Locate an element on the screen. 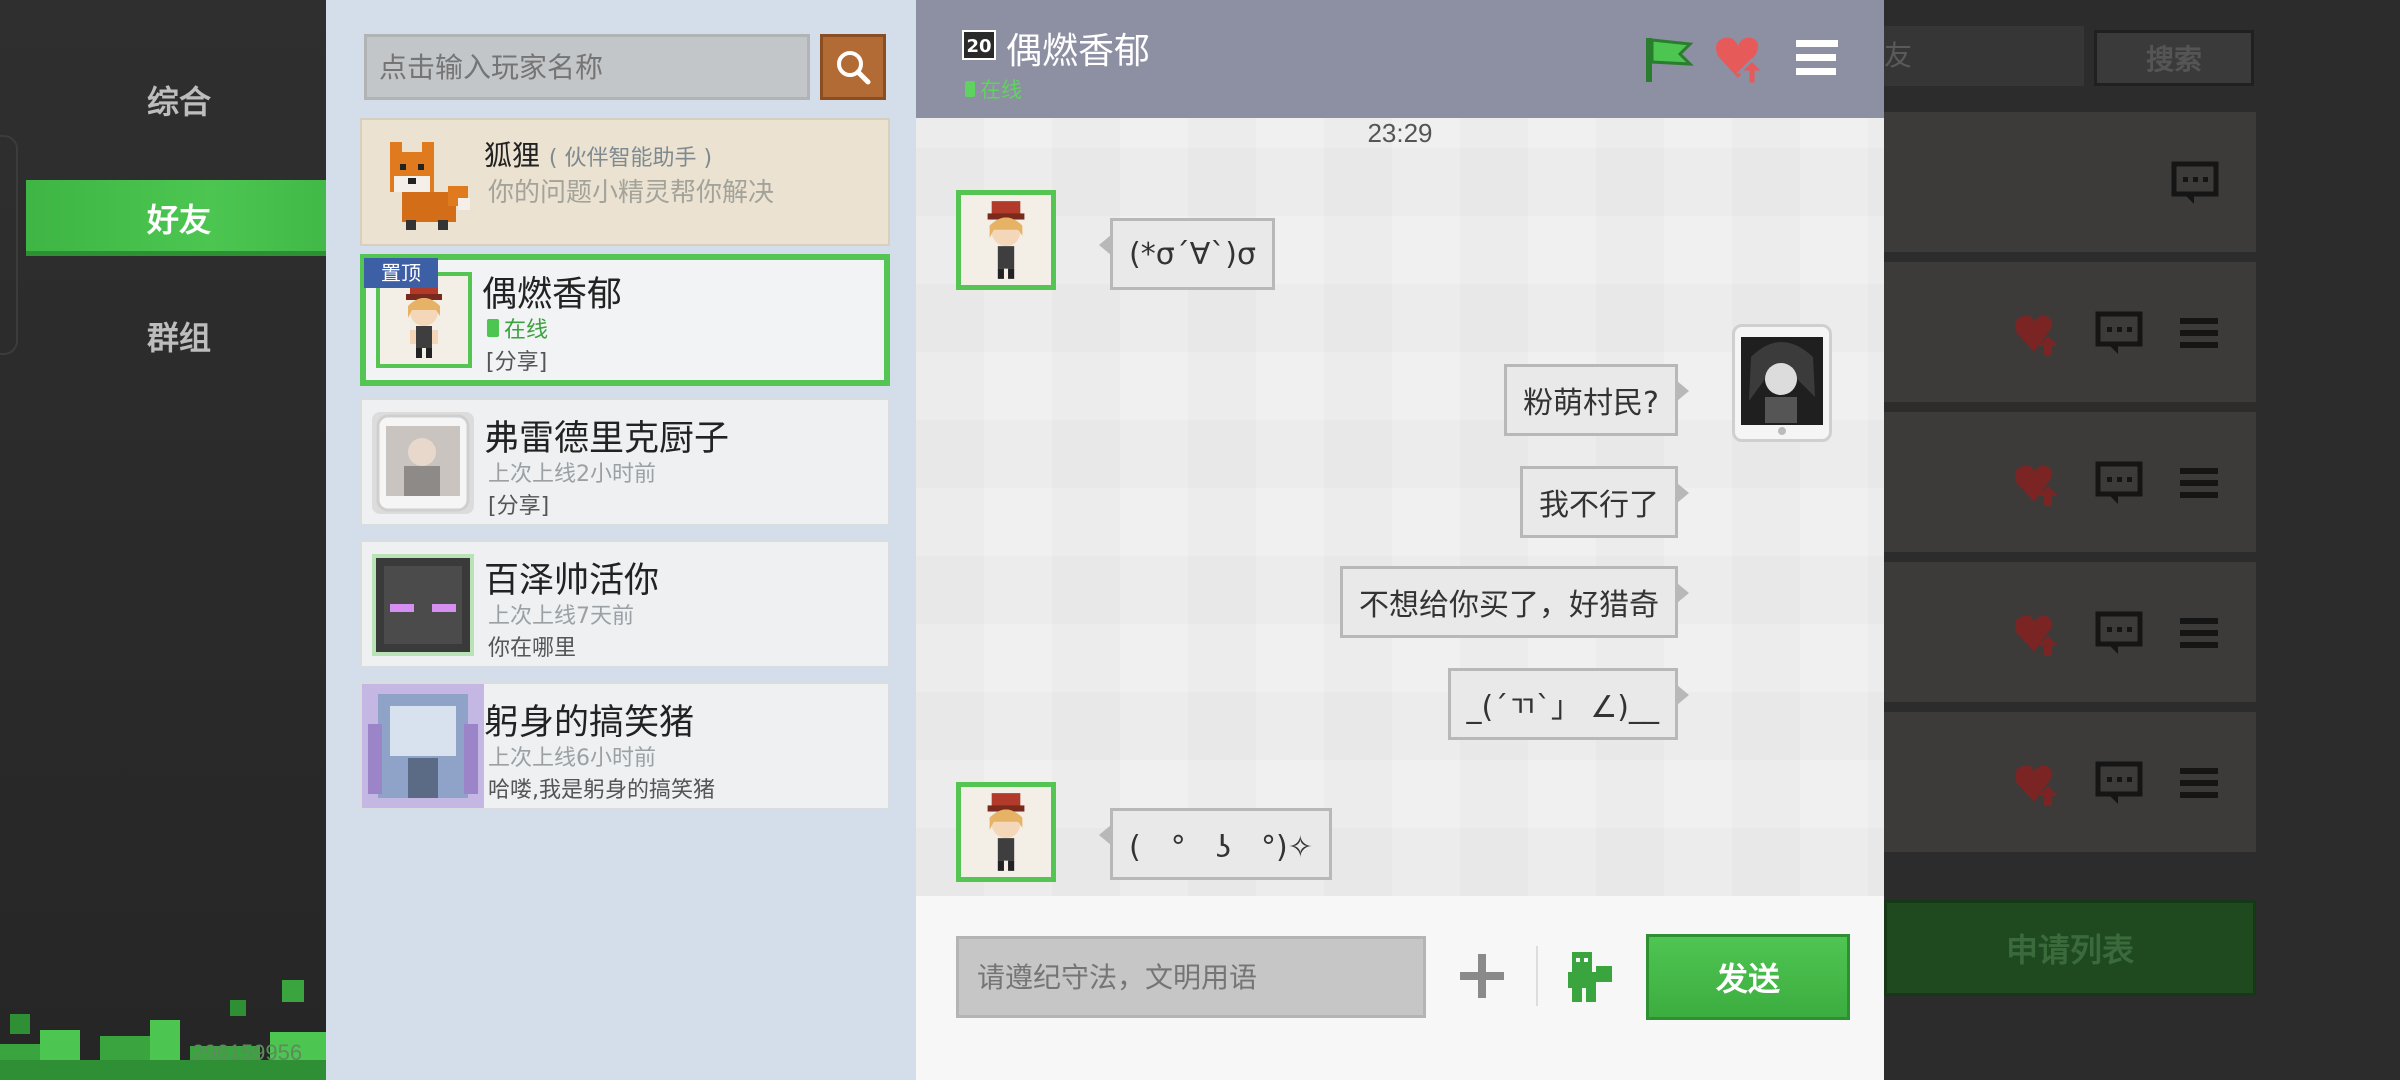 The image size is (2400, 1080). friend-card: 躬身的搞笑猪 上次上线6小时前 哈喽,我是躬身的搞笑猪 is located at coordinates (625, 746).